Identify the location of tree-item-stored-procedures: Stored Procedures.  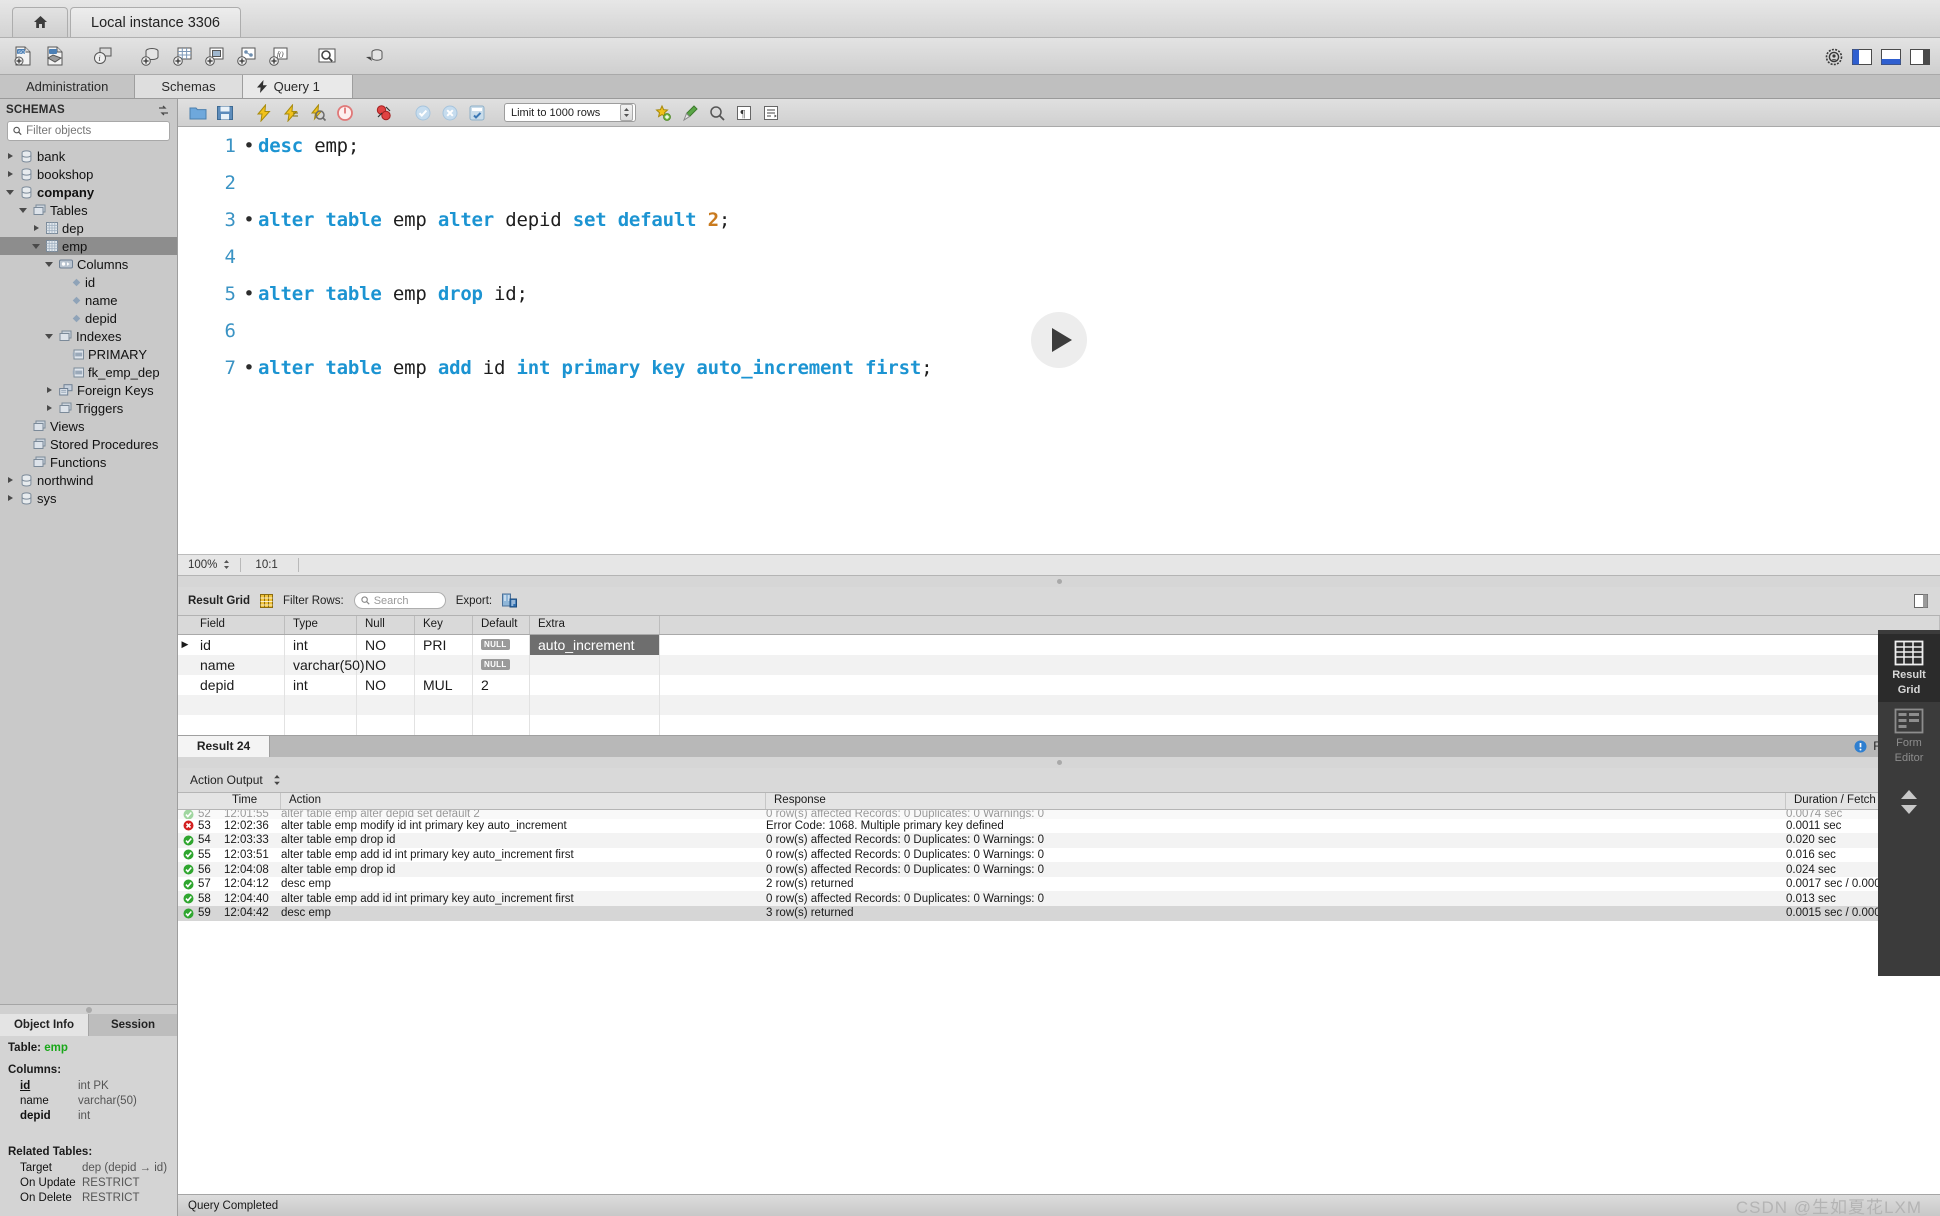
(88, 444).